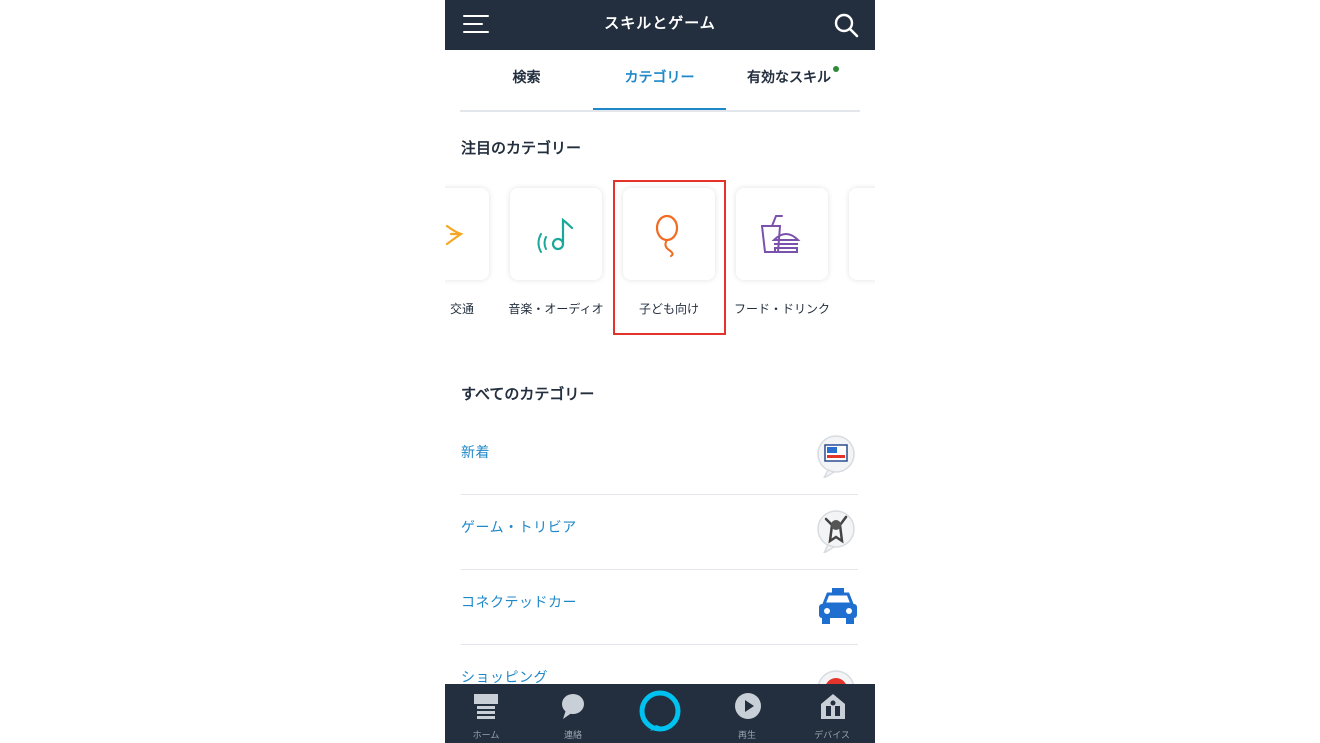 The image size is (1320, 743). Describe the element at coordinates (873, 234) in the screenshot. I see `partial-icon` at that location.